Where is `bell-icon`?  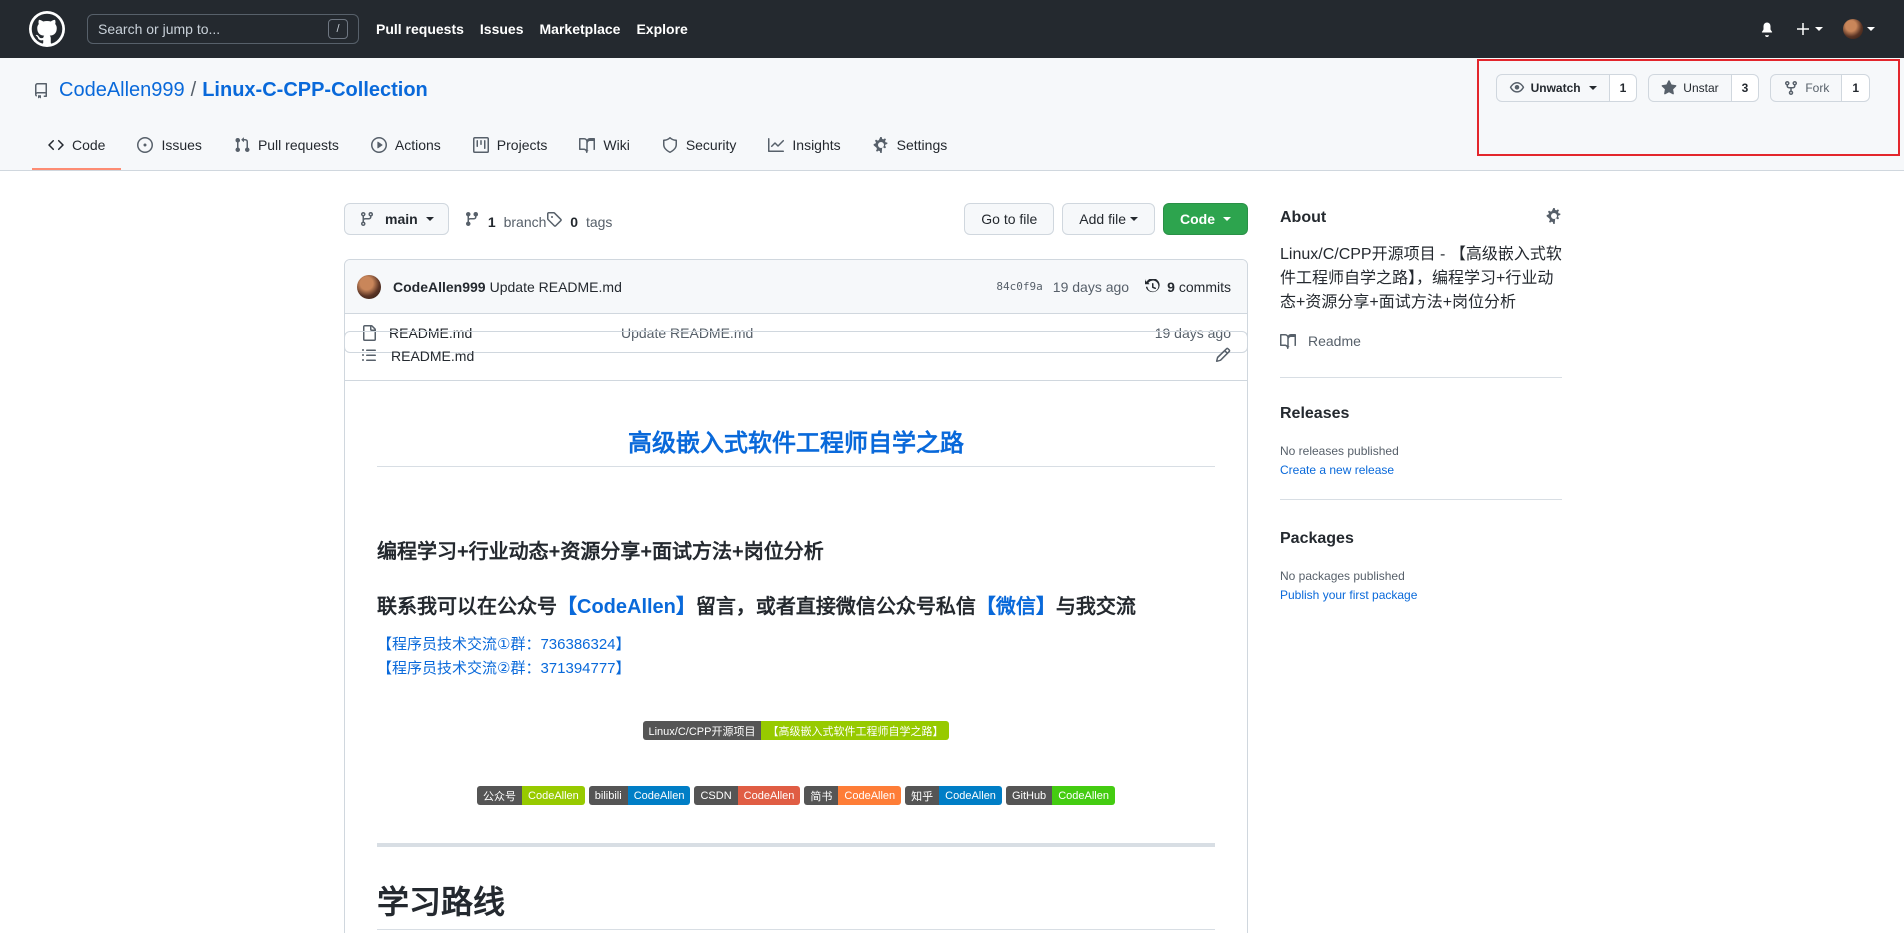
bell-icon is located at coordinates (1767, 29).